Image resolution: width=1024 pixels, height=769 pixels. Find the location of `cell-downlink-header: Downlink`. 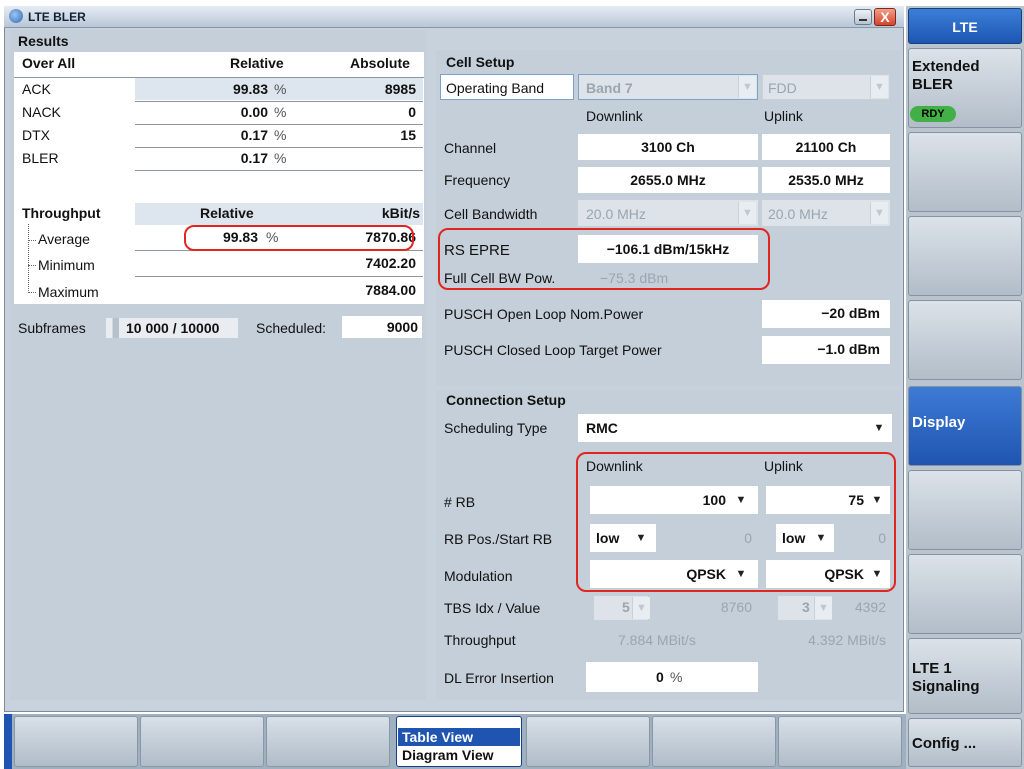

cell-downlink-header: Downlink is located at coordinates (614, 116).